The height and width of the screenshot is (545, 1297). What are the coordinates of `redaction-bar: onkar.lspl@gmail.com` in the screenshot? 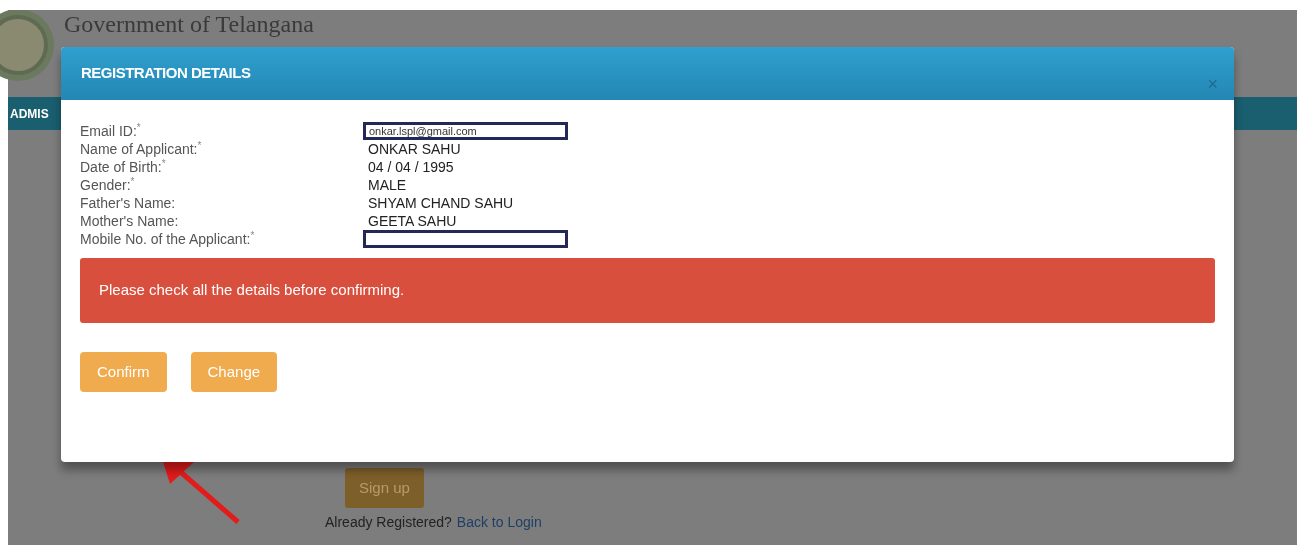 It's located at (465, 131).